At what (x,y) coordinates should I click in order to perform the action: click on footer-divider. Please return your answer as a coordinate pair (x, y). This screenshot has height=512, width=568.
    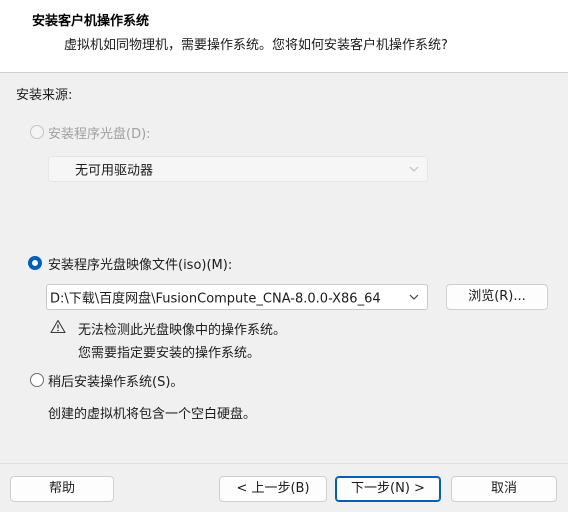
    Looking at the image, I should click on (284, 463).